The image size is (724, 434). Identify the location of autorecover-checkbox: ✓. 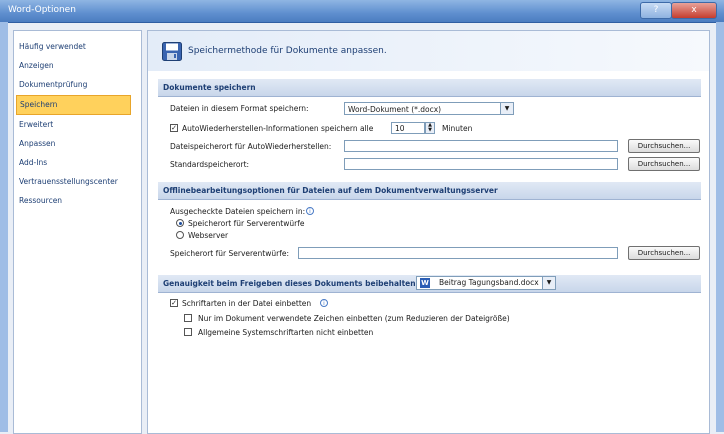
(174, 128).